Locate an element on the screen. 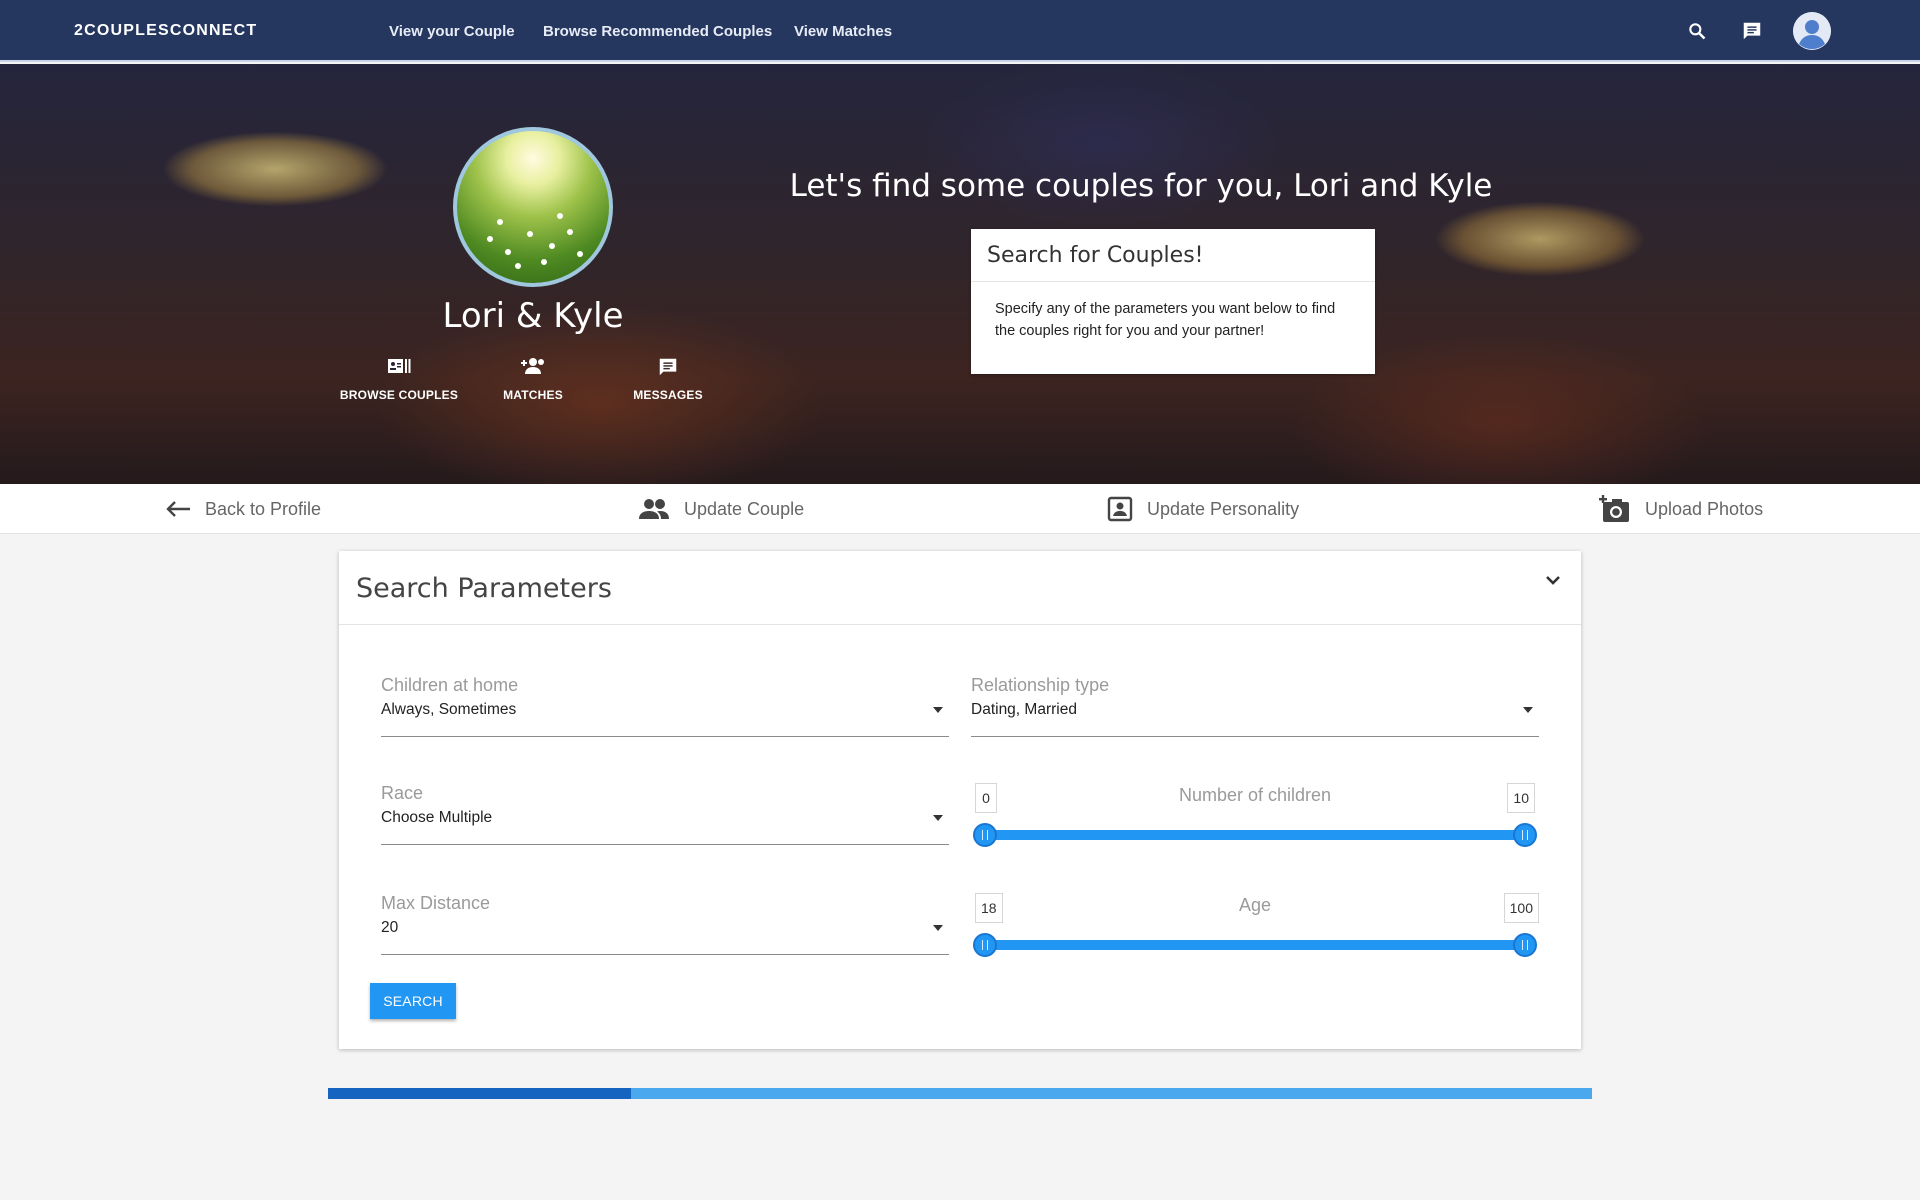  relationship-type-select: Relationship type Dating, Married is located at coordinates (1255, 705).